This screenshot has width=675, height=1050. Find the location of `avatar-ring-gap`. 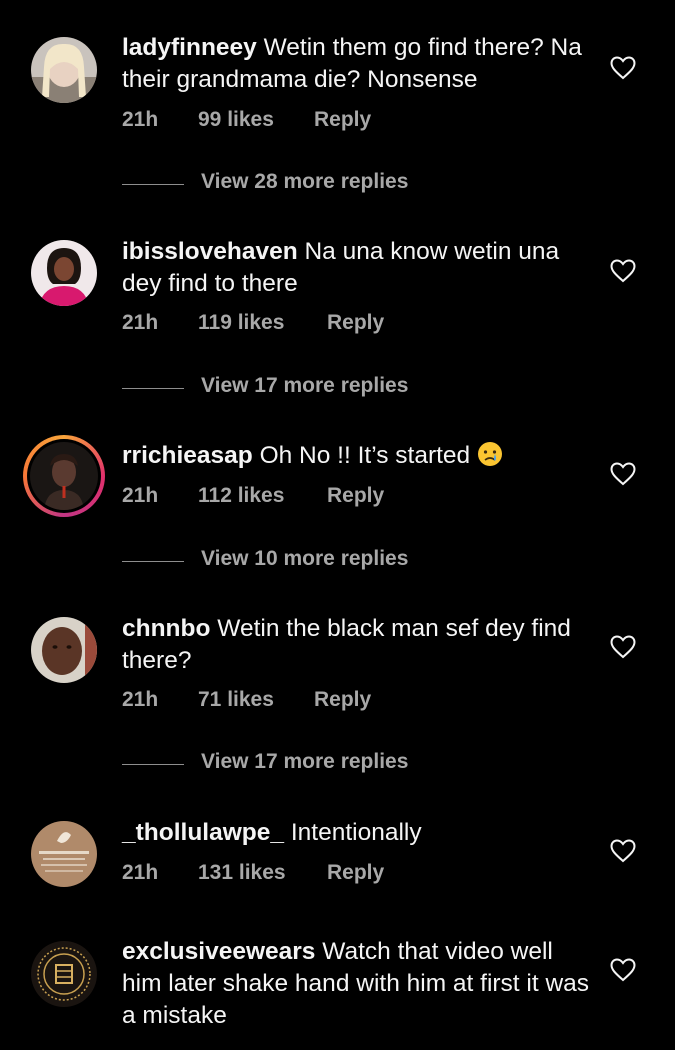

avatar-ring-gap is located at coordinates (64, 476).